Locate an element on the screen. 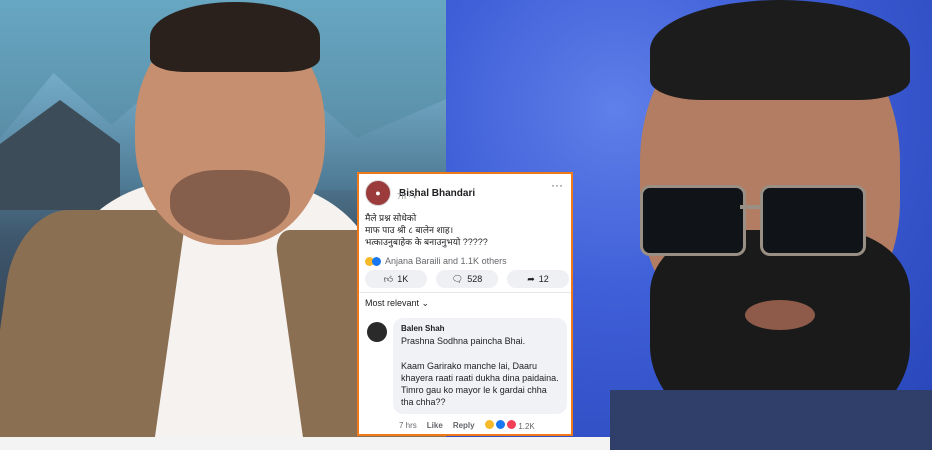 The height and width of the screenshot is (450, 932). right-person-hair is located at coordinates (780, 50).